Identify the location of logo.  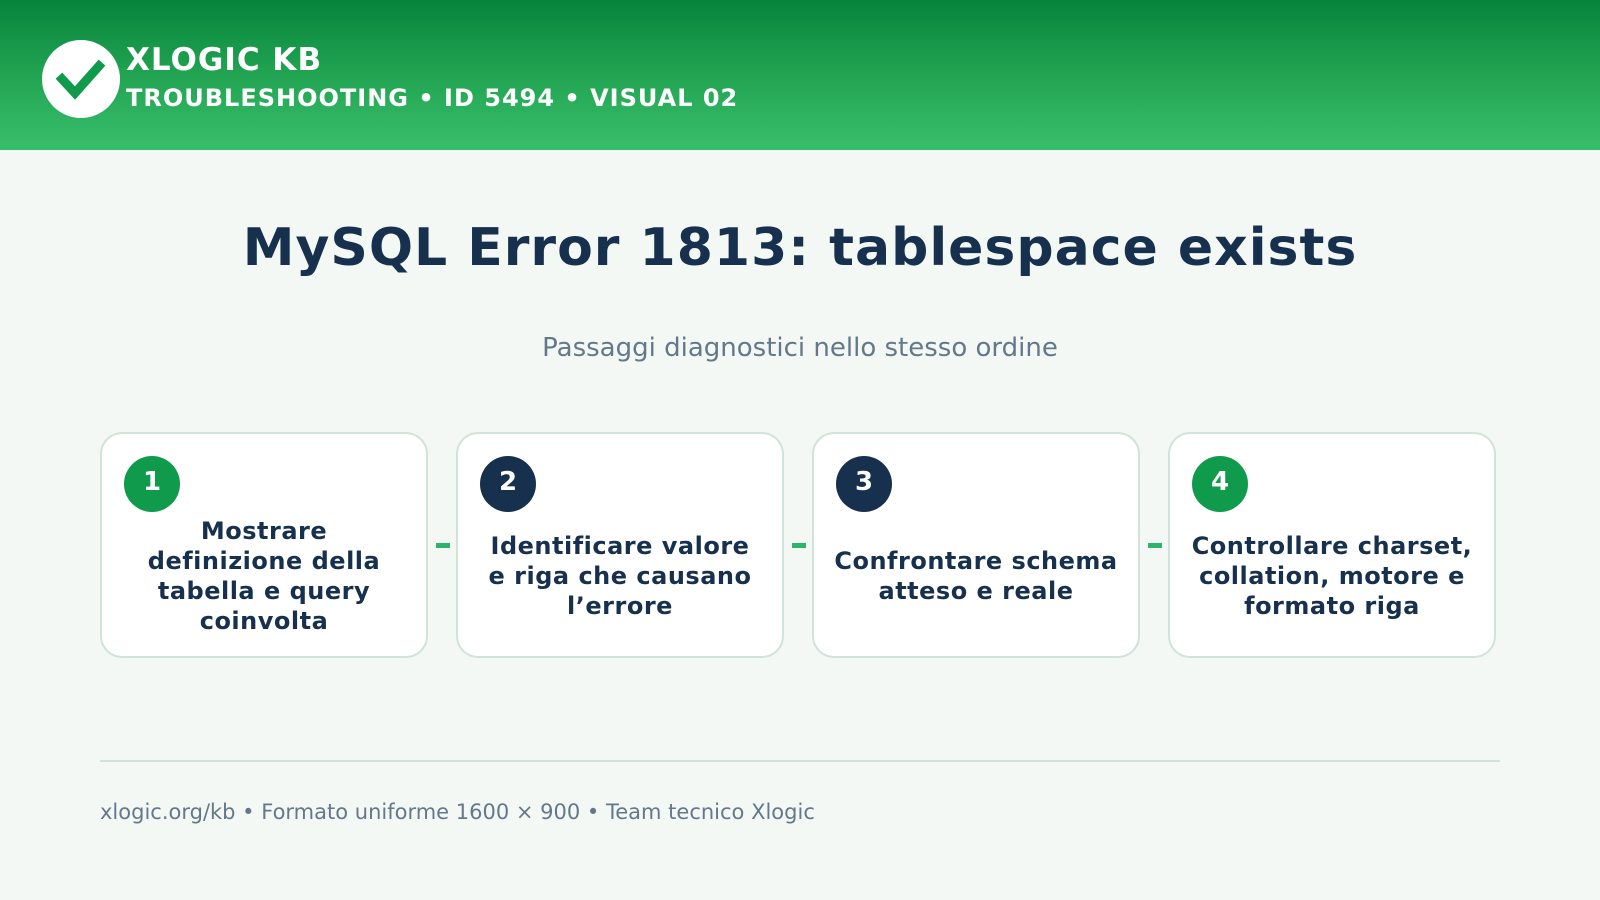
(81, 79).